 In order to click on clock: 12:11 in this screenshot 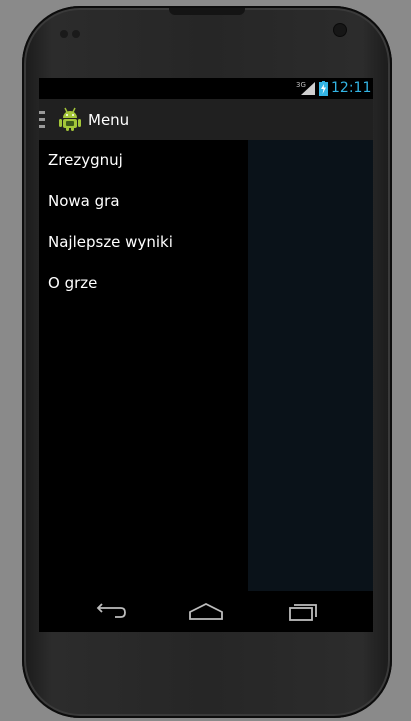, I will do `click(351, 88)`.